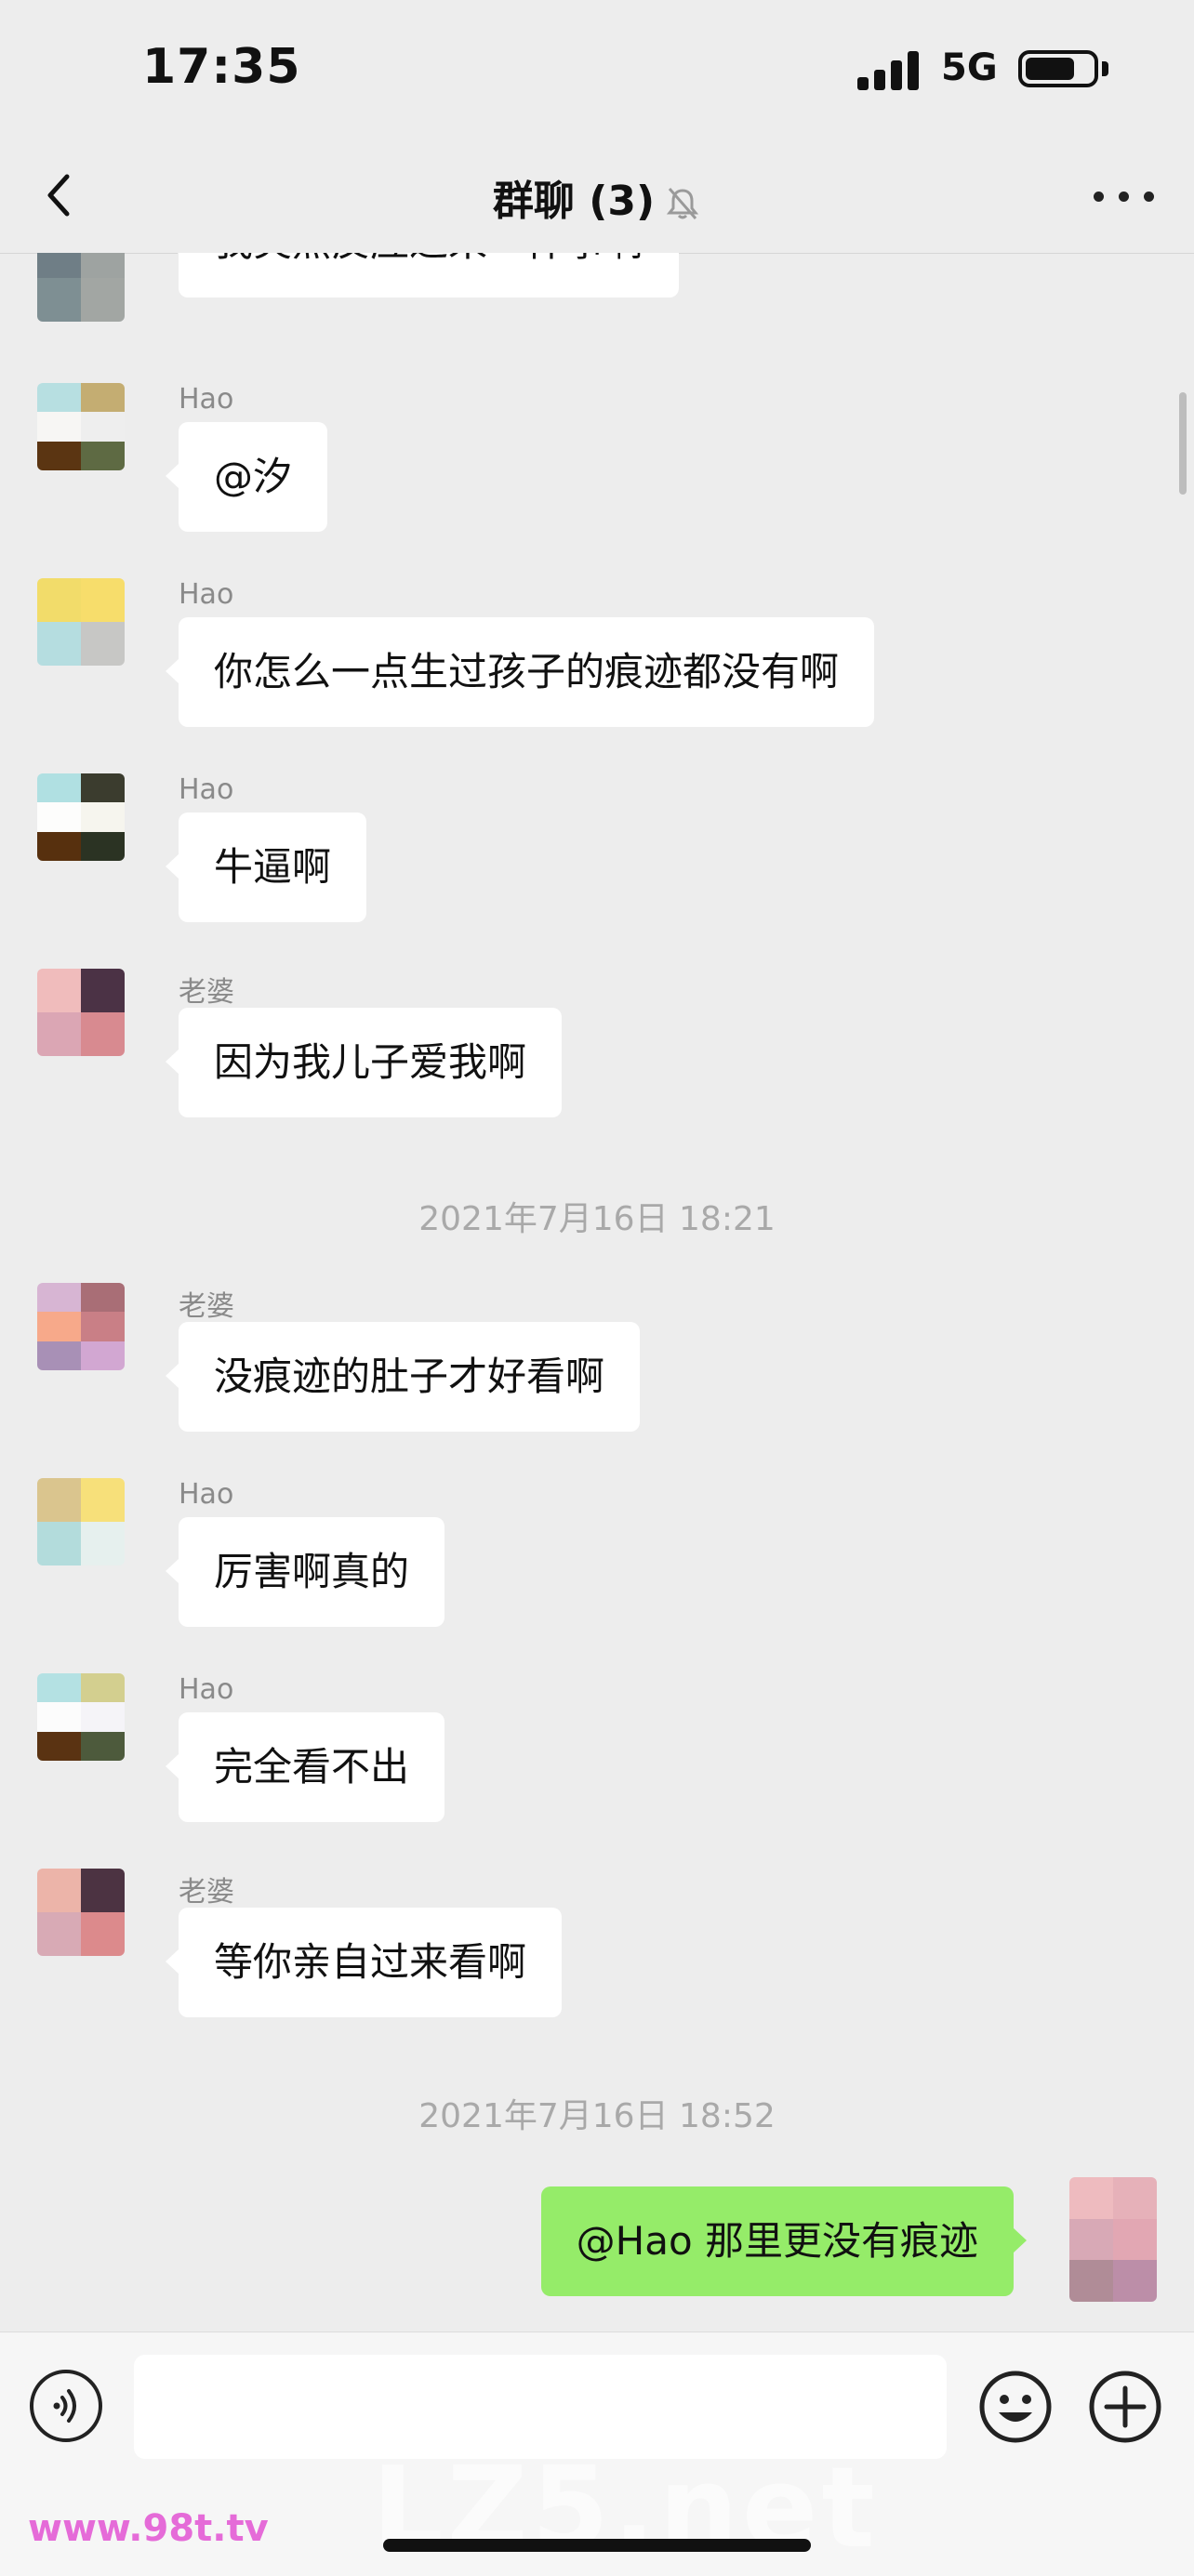 Image resolution: width=1194 pixels, height=2576 pixels. Describe the element at coordinates (1125, 194) in the screenshot. I see `more-options-button` at that location.